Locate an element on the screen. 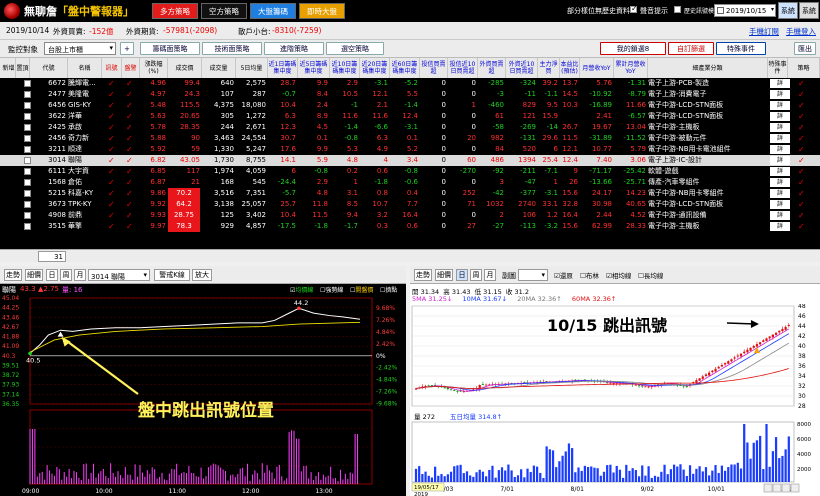 The width and height of the screenshot is (820, 496). date-picker: ✓ 2019/10/15 ▾ is located at coordinates (745, 10).